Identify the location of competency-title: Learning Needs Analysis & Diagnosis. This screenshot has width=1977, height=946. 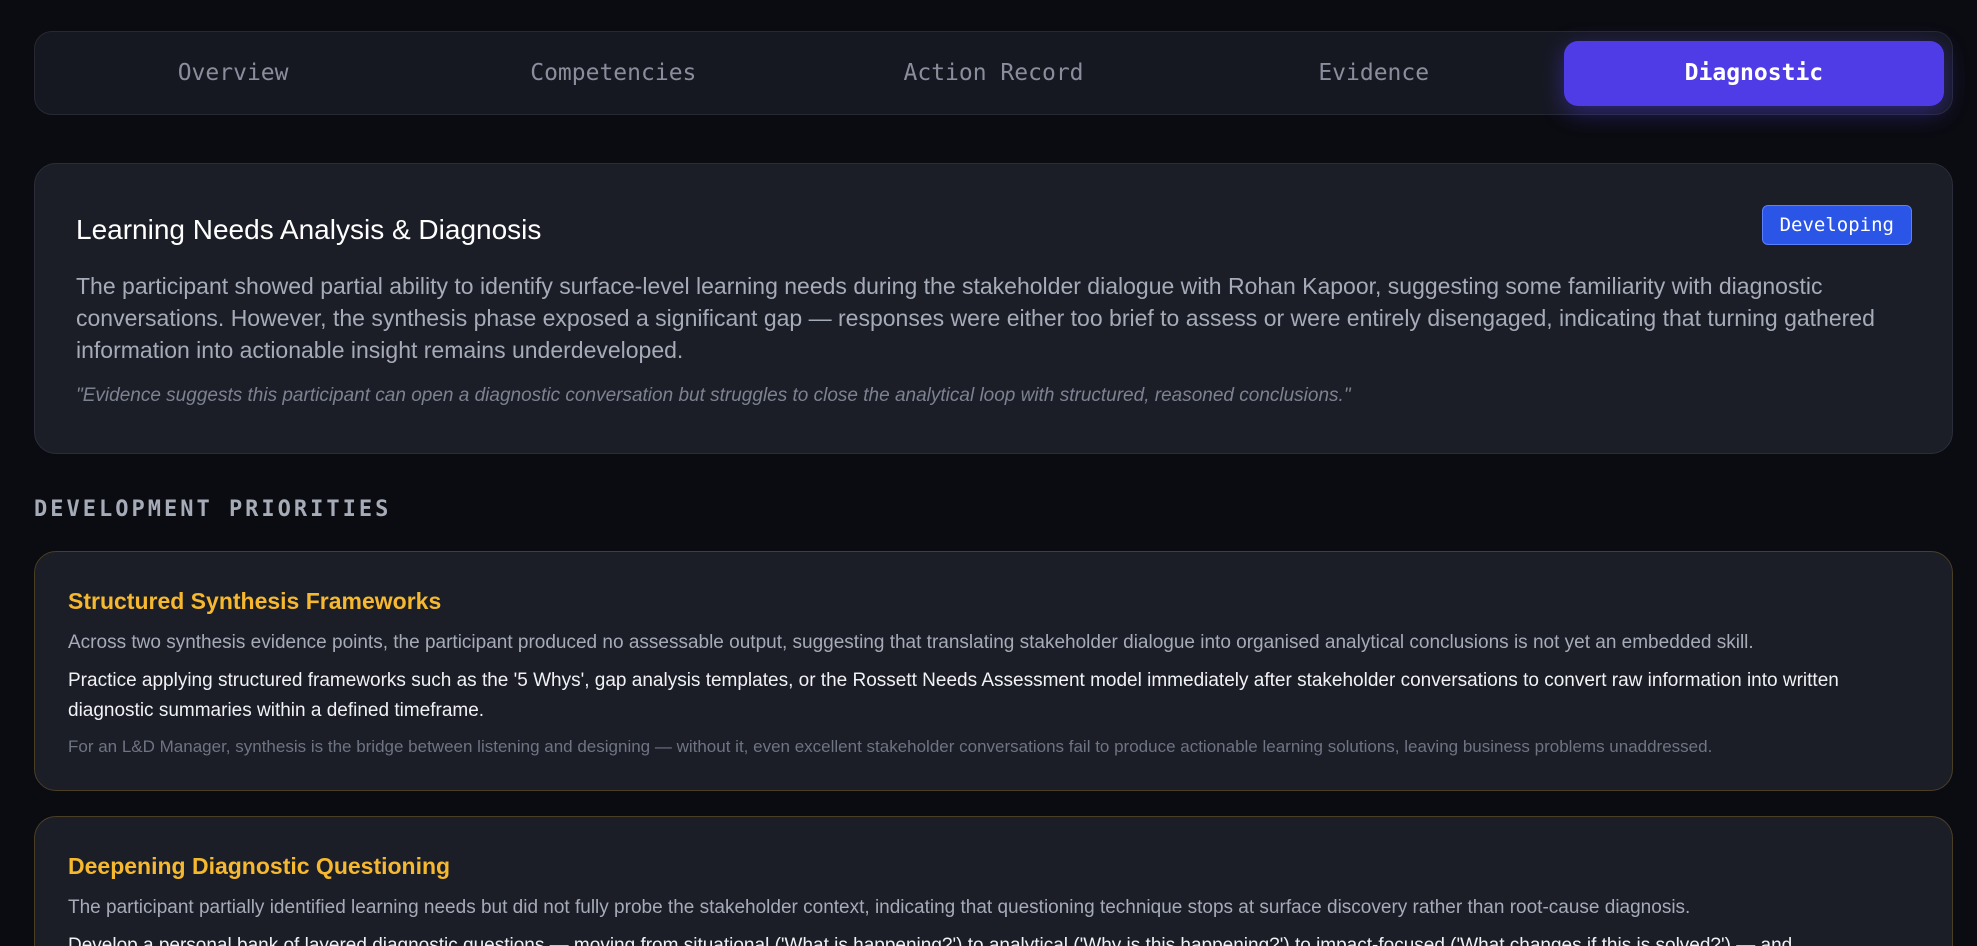
(309, 229).